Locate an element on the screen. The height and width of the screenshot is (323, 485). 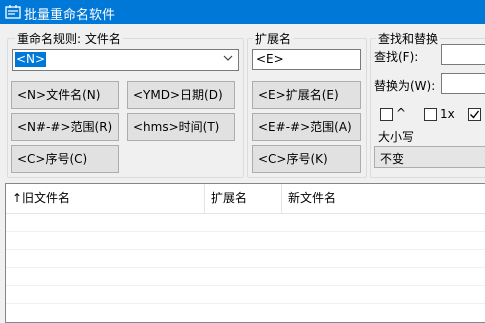
chevron-down-icon is located at coordinates (228, 58).